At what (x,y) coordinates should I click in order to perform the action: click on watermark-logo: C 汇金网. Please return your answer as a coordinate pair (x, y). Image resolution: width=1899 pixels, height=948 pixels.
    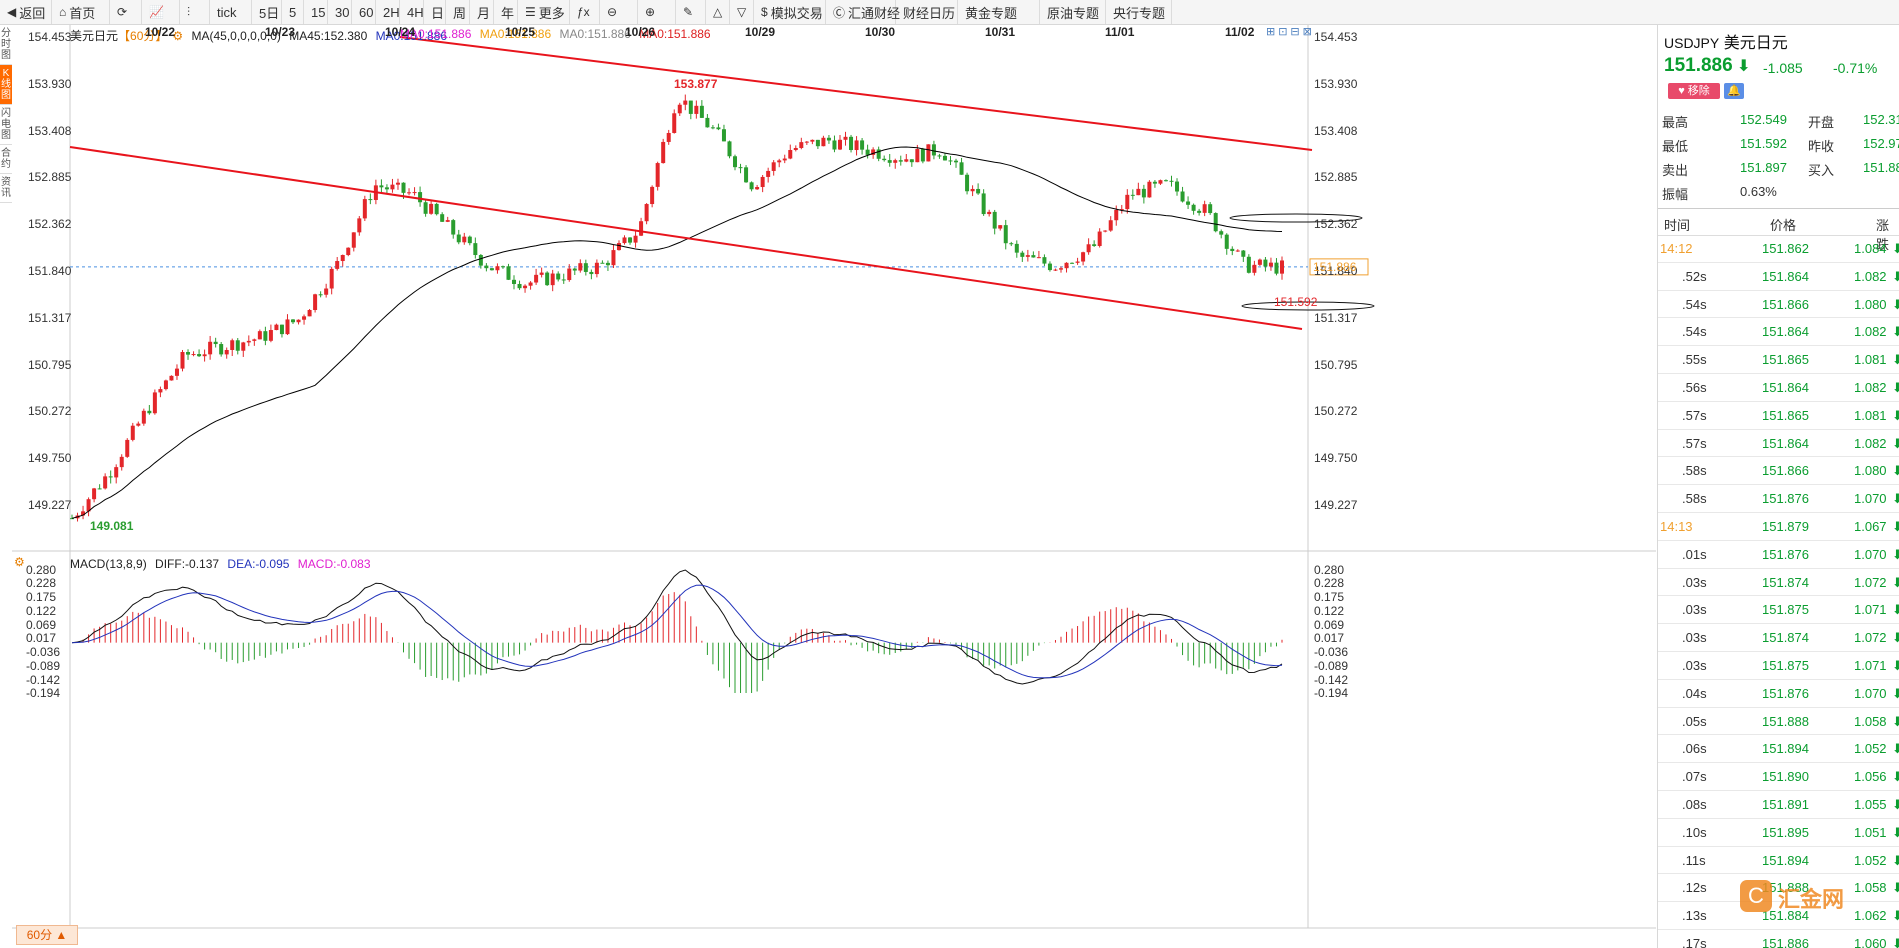
    Looking at the image, I should click on (1815, 898).